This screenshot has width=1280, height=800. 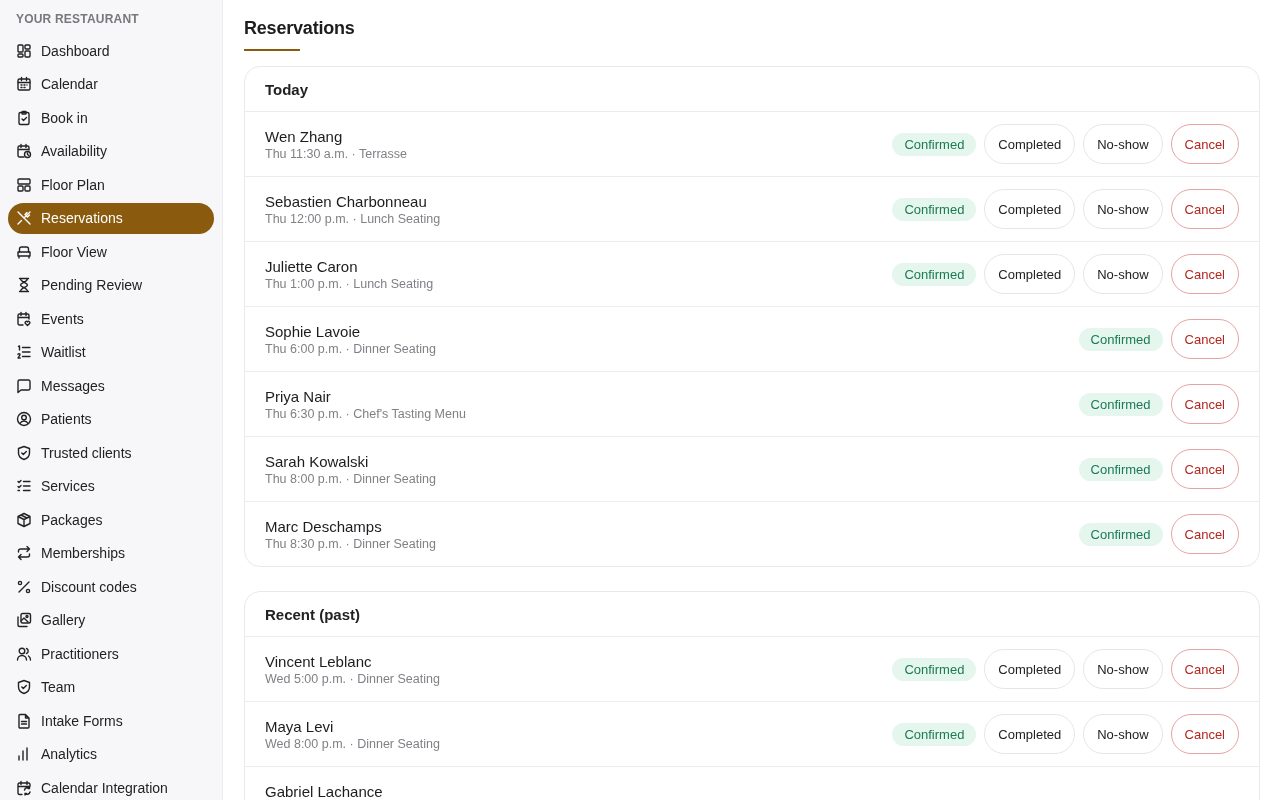 What do you see at coordinates (366, 413) in the screenshot?
I see `reservation-details: Thu 6:30 p.m. · Chef's Tasting Menu` at bounding box center [366, 413].